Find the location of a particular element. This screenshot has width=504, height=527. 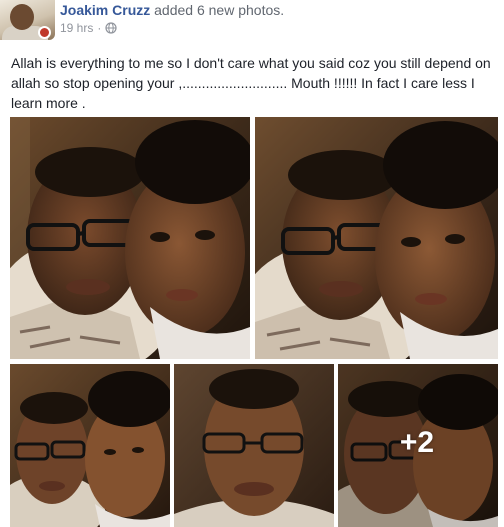

more-photos-overlay: +2 is located at coordinates (418, 445).